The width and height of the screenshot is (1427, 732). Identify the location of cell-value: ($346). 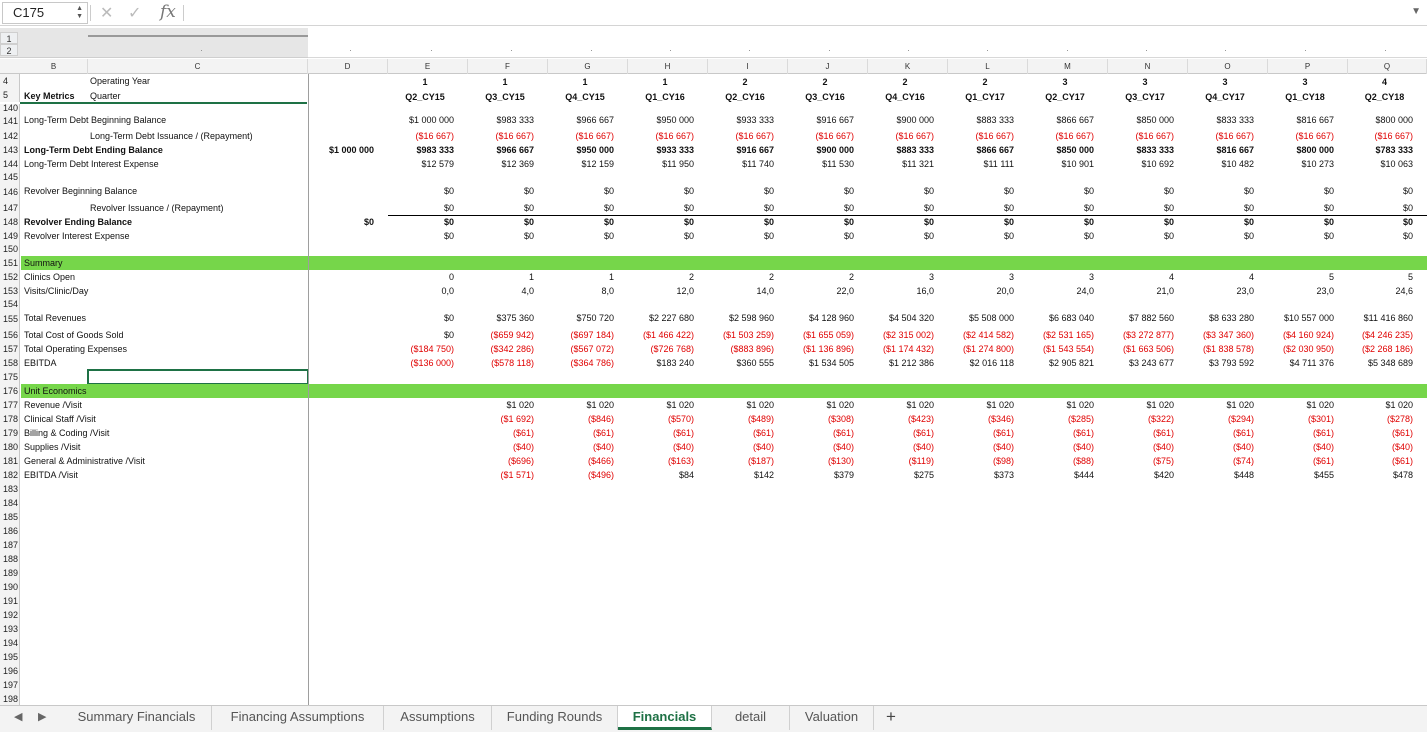
(981, 419).